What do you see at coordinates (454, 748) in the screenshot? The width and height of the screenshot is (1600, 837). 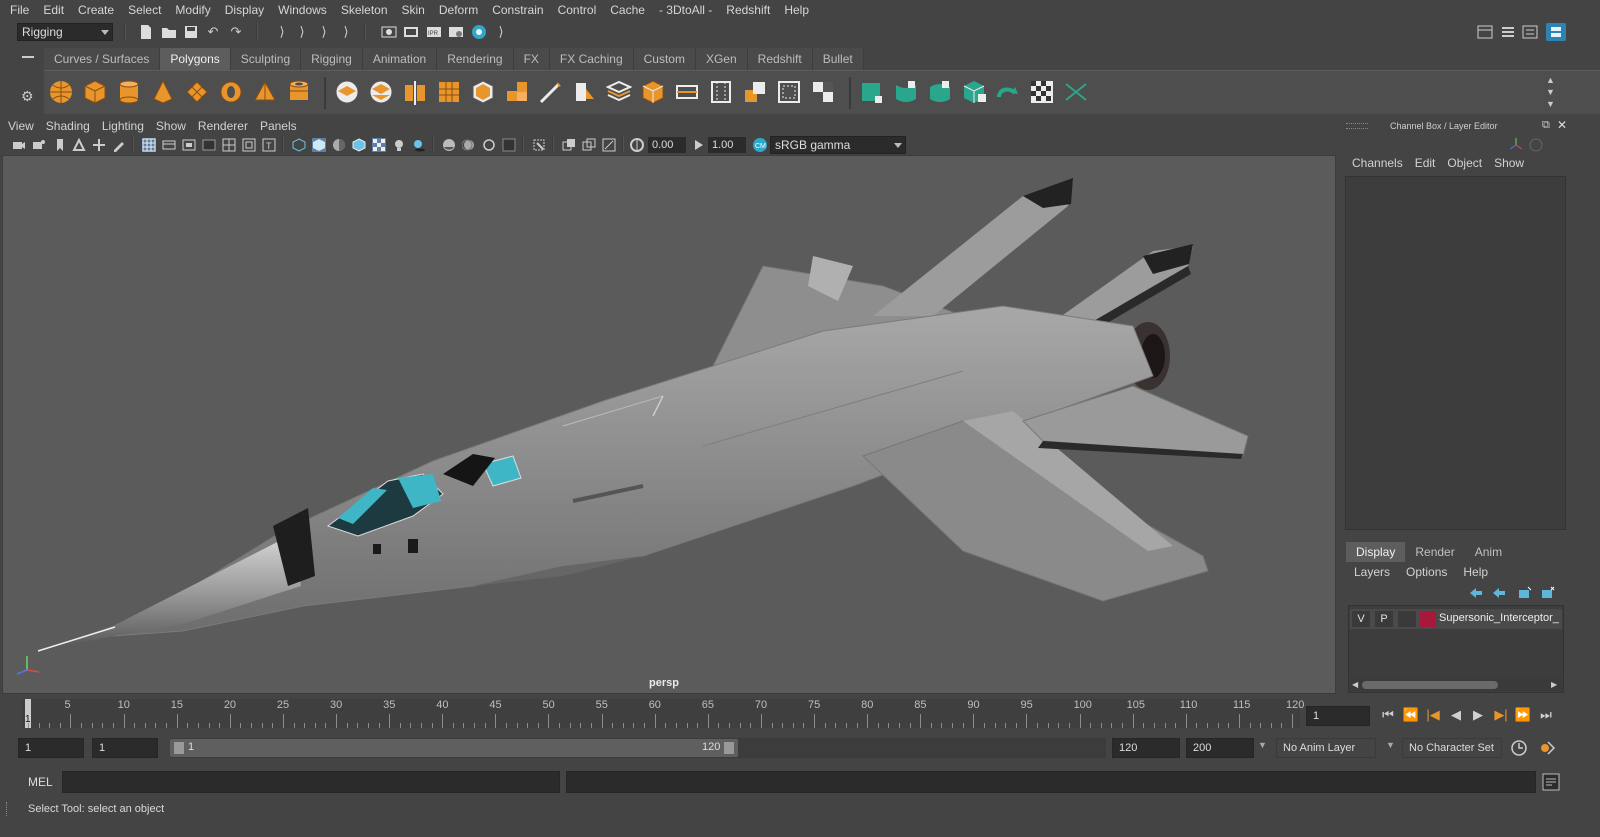 I see `range-slider-bar: 1 120` at bounding box center [454, 748].